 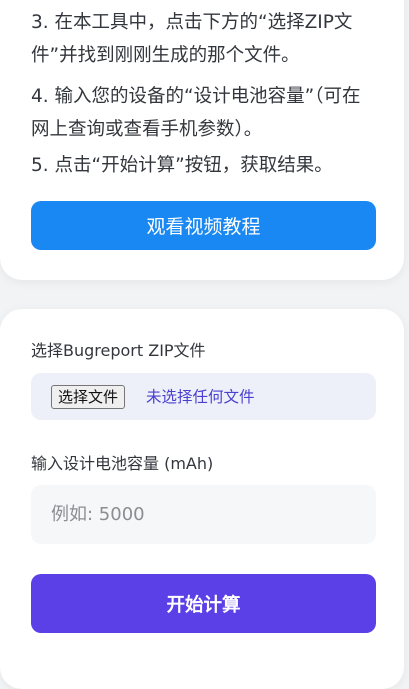 I want to click on file-upload-field: 选择文件 未选择任何文件, so click(x=203, y=396).